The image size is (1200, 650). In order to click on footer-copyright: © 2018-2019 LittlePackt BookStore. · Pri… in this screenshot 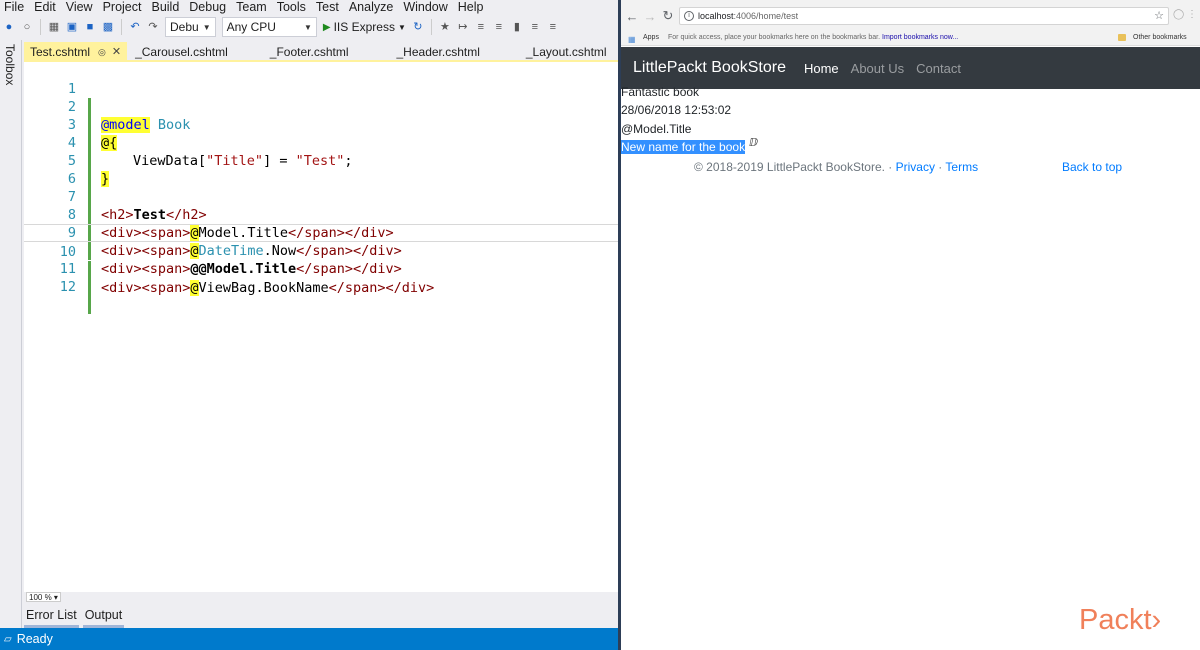, I will do `click(836, 167)`.